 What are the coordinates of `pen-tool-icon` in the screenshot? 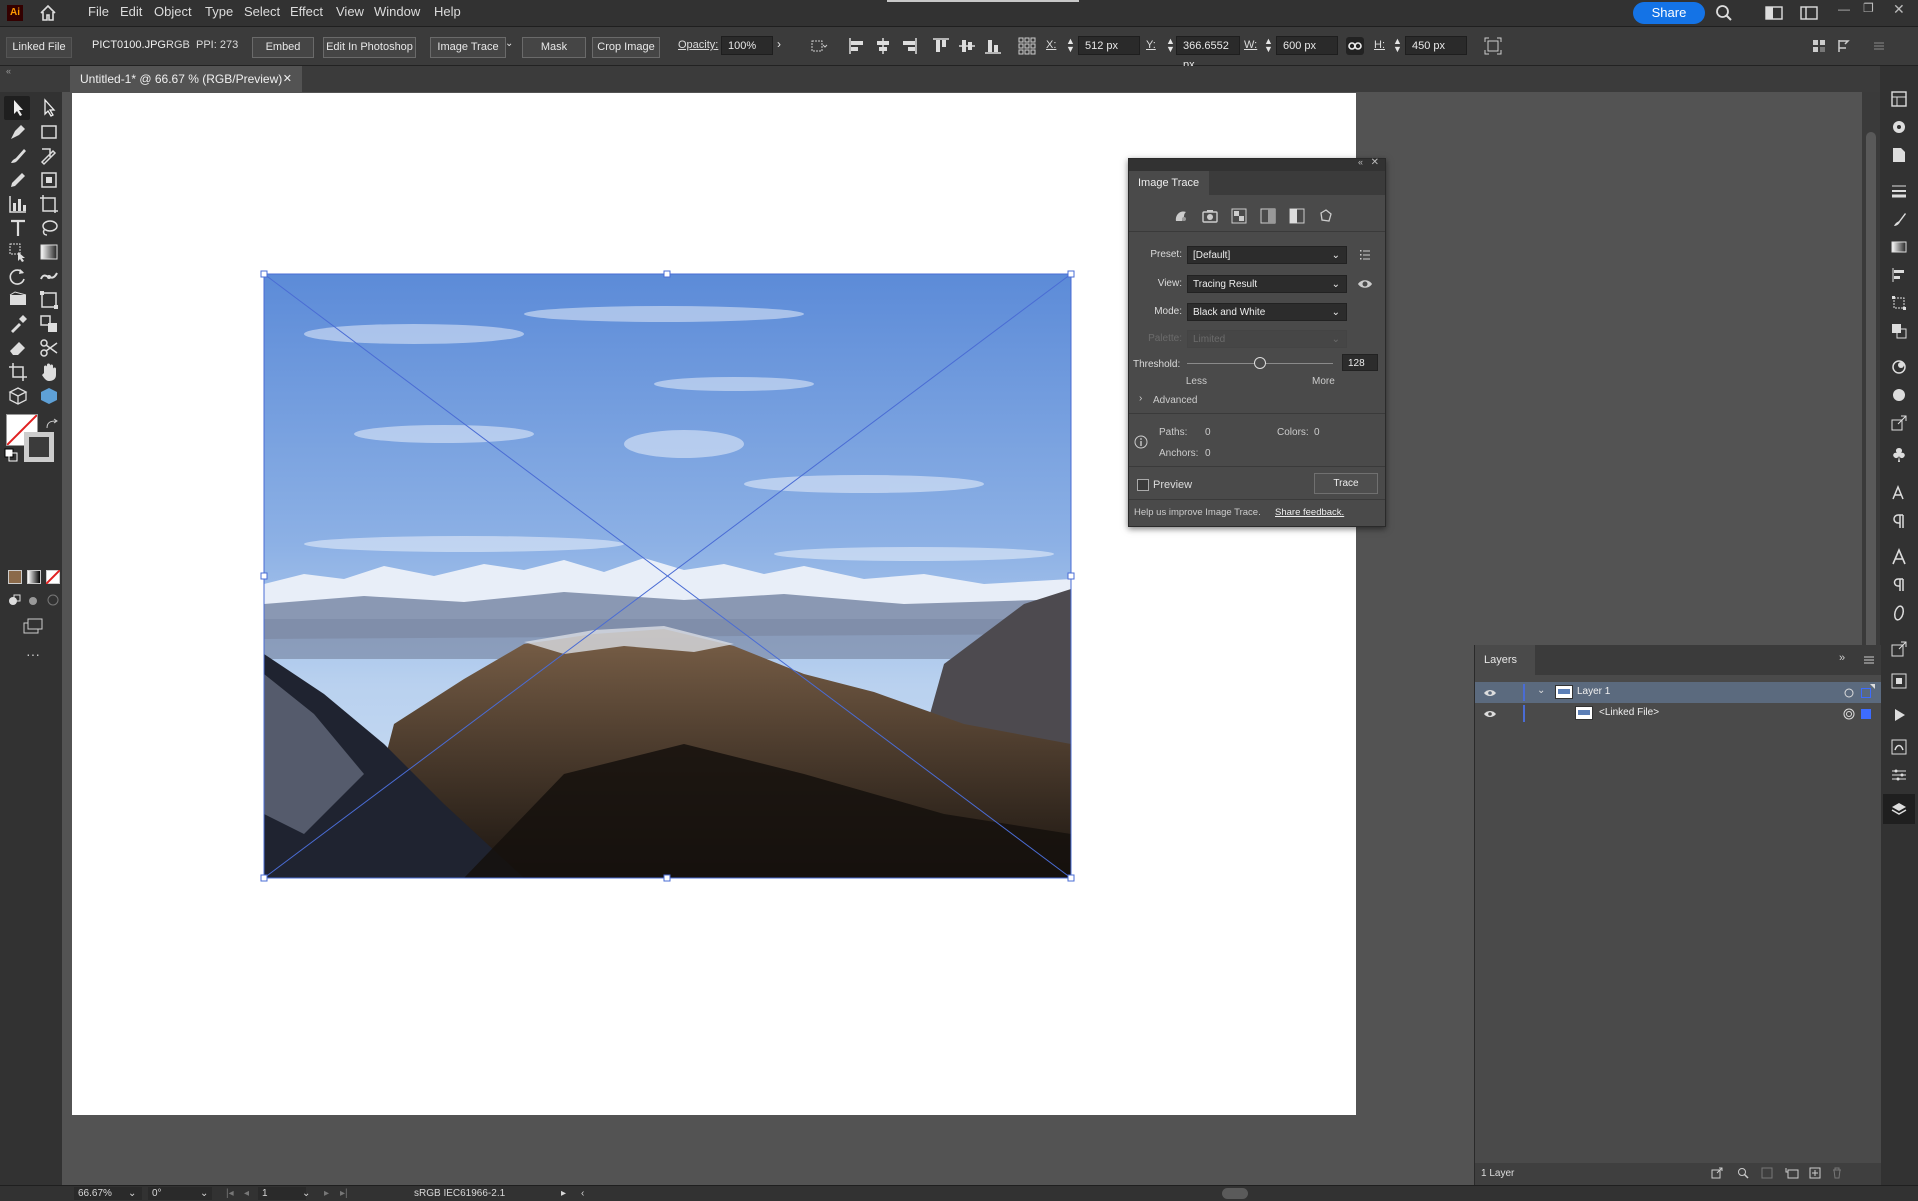 It's located at (18, 132).